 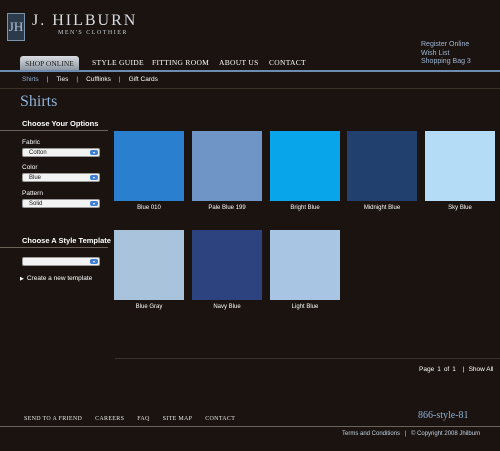 I want to click on style-template-select: ▾, so click(x=61, y=261).